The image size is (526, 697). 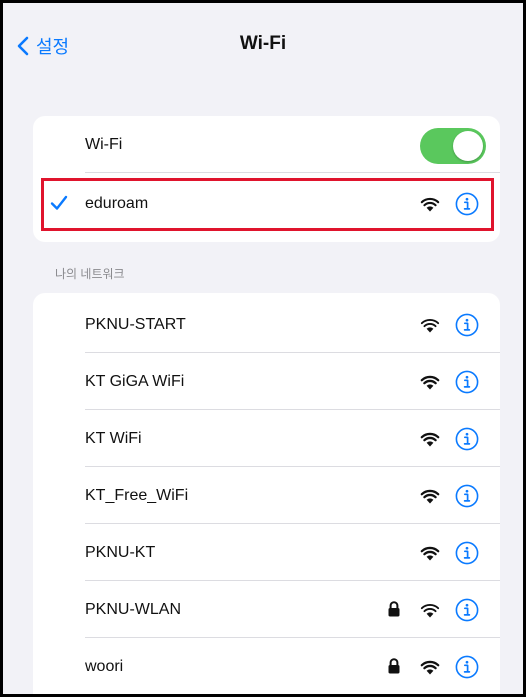 I want to click on wifi-toggle-label: Wi-Fi, so click(x=104, y=144).